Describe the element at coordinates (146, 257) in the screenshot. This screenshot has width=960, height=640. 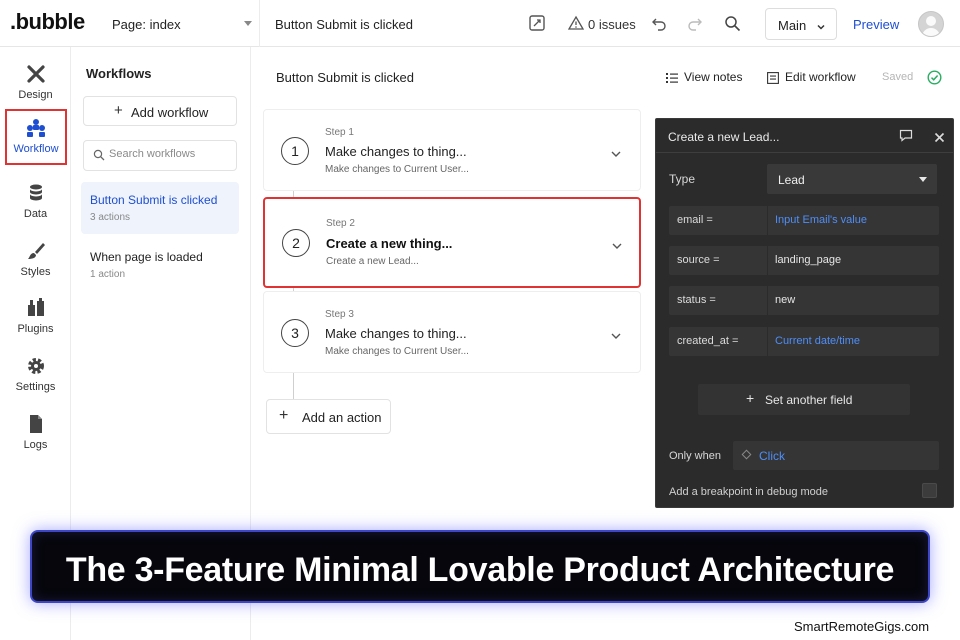
I see `workflow-name: When page is loaded` at that location.